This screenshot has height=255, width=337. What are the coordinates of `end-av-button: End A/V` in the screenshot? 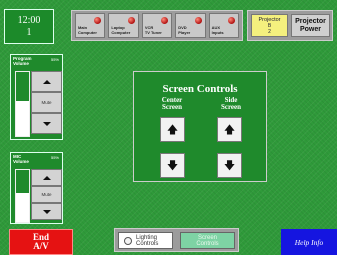 It's located at (41, 242).